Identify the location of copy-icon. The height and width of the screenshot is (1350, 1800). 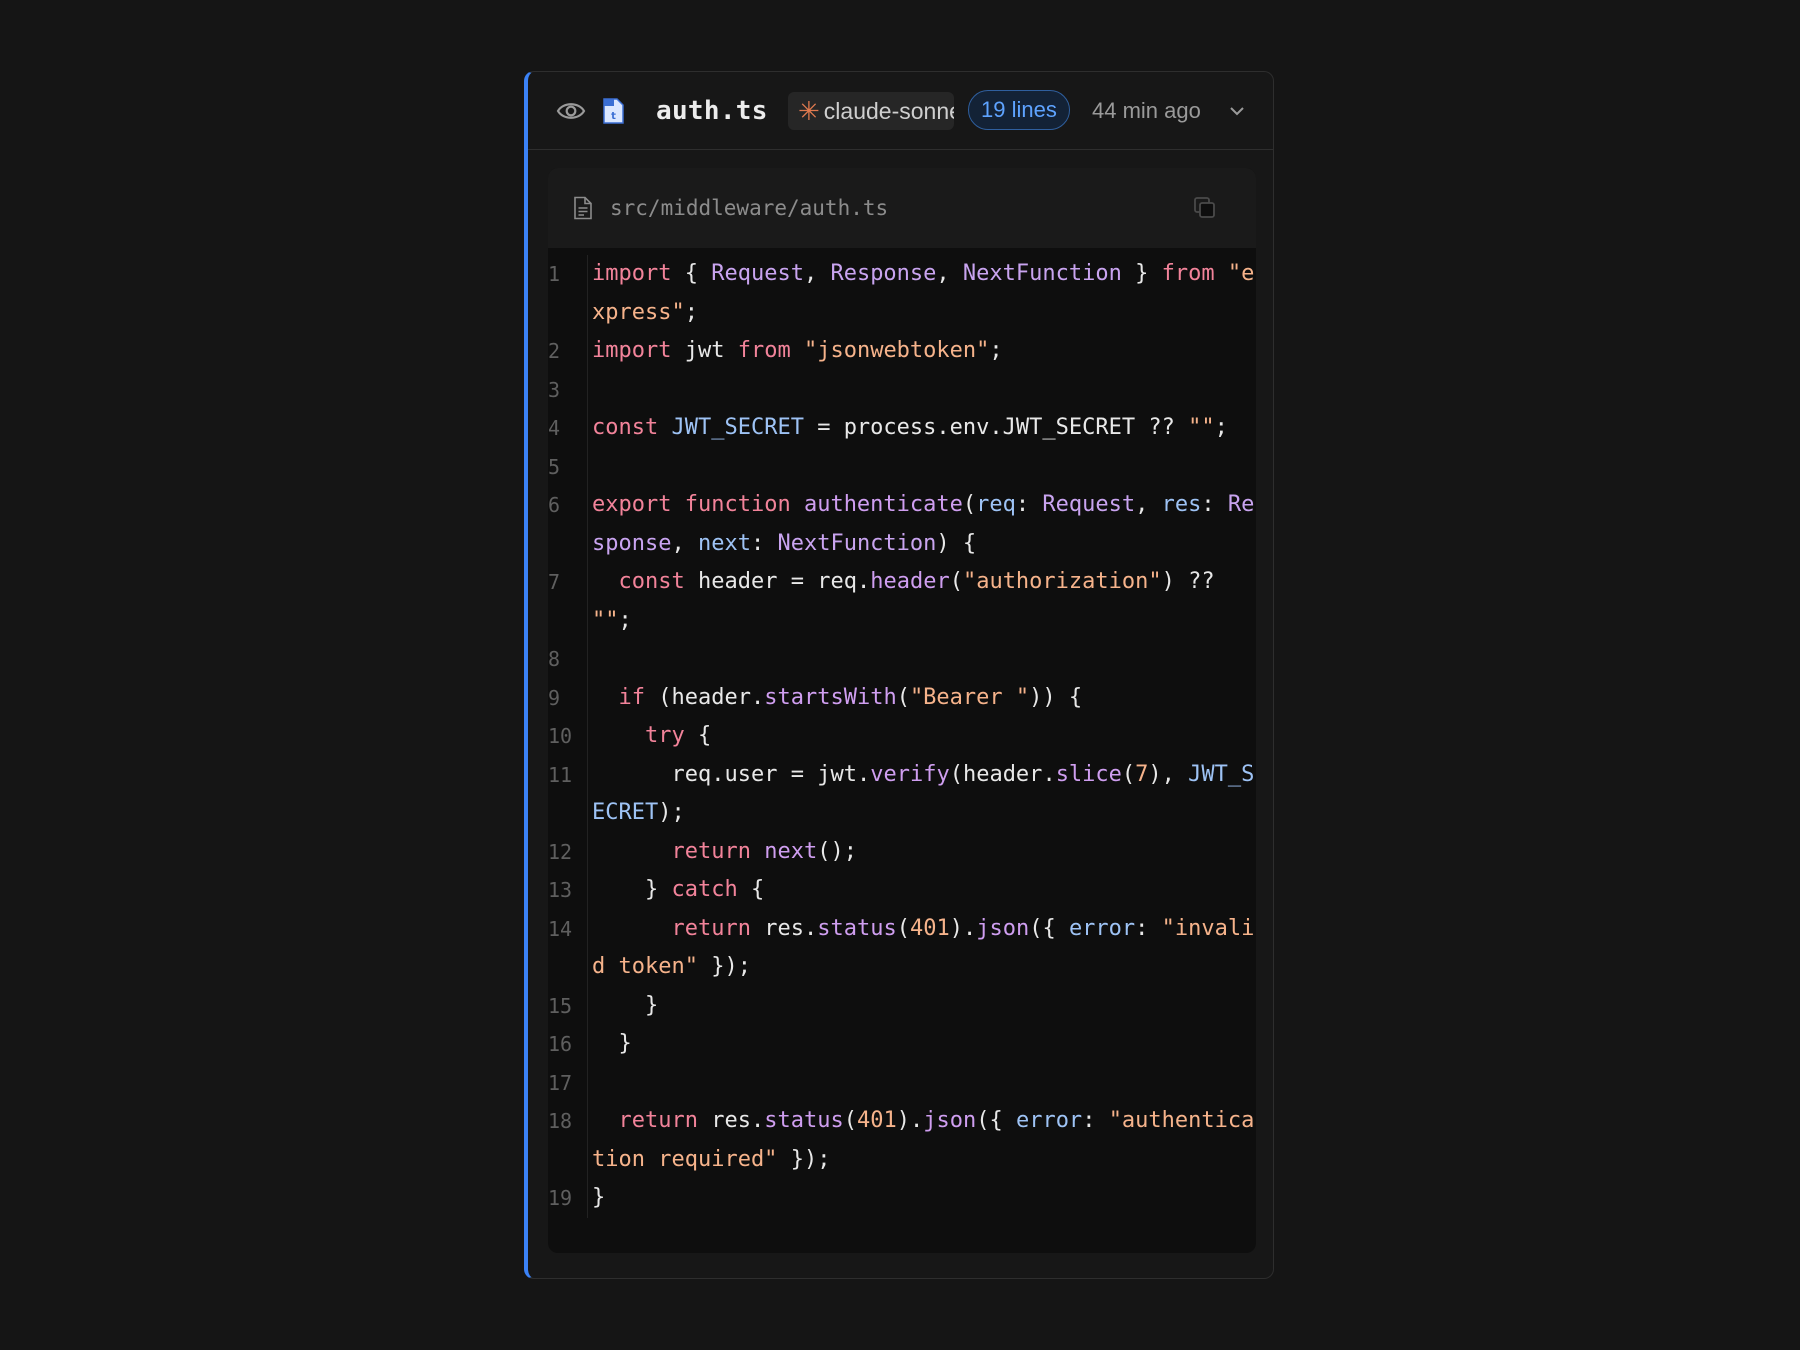
(1205, 208).